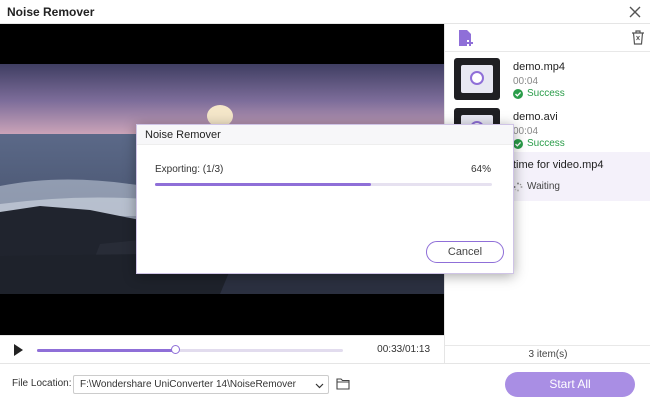  Describe the element at coordinates (635, 12) in the screenshot. I see `close-icon` at that location.